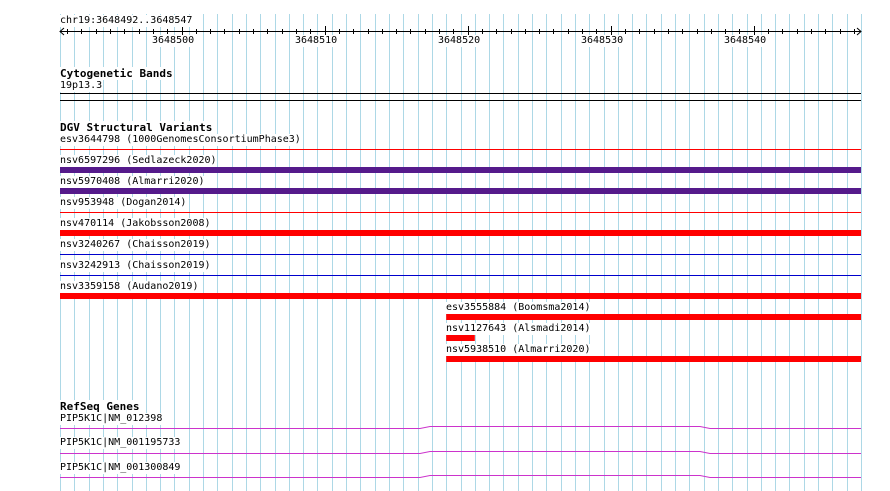  What do you see at coordinates (116, 73) in the screenshot?
I see `track-title-cytoband: Cytogenetic Bands` at bounding box center [116, 73].